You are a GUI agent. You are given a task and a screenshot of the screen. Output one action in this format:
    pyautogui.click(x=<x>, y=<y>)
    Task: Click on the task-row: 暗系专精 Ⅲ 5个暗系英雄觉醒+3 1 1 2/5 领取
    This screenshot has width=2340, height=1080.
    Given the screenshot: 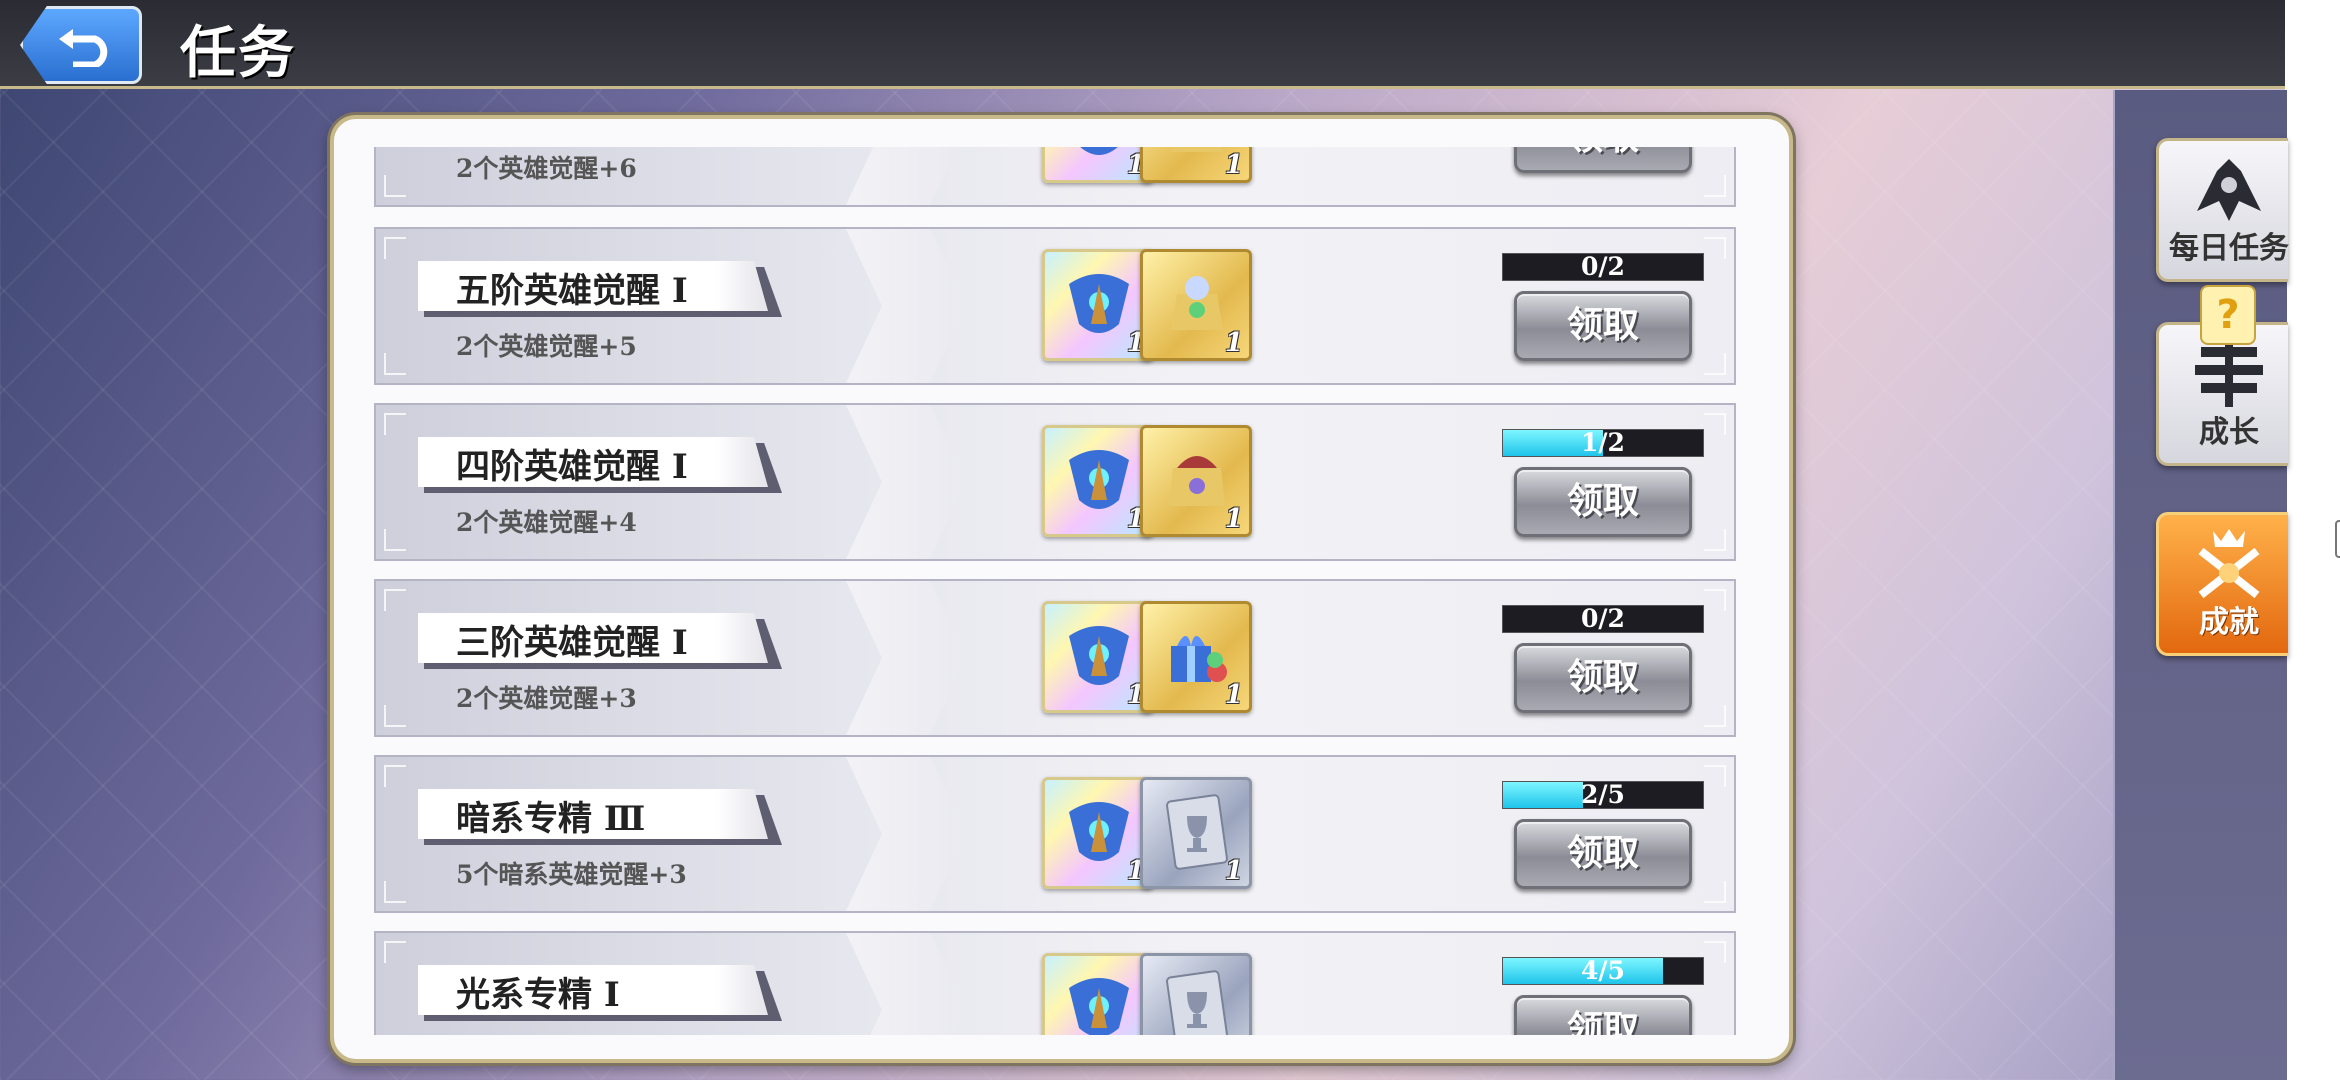 What is the action you would take?
    pyautogui.click(x=1055, y=834)
    